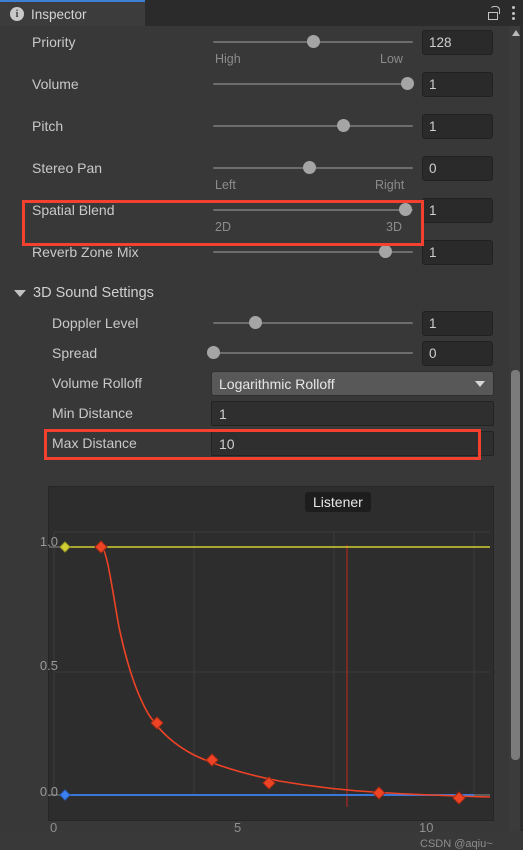 This screenshot has height=850, width=523. What do you see at coordinates (313, 126) in the screenshot?
I see `slider-pitch` at bounding box center [313, 126].